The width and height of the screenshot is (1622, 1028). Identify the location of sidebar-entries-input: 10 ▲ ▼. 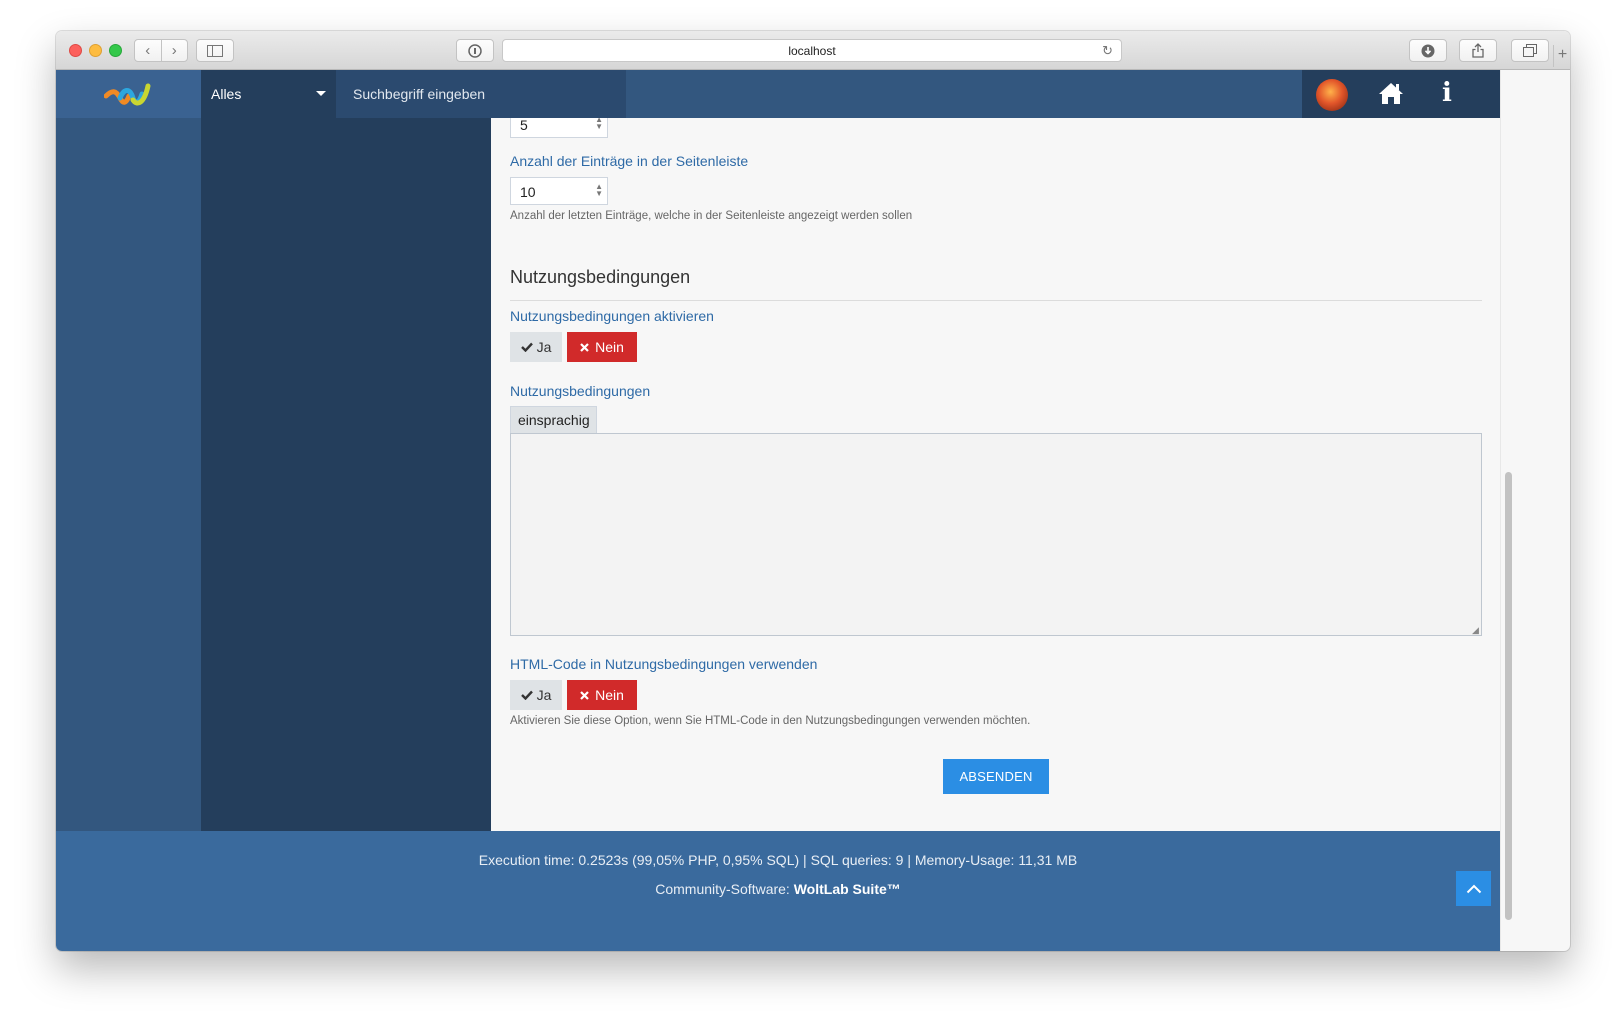
(559, 191).